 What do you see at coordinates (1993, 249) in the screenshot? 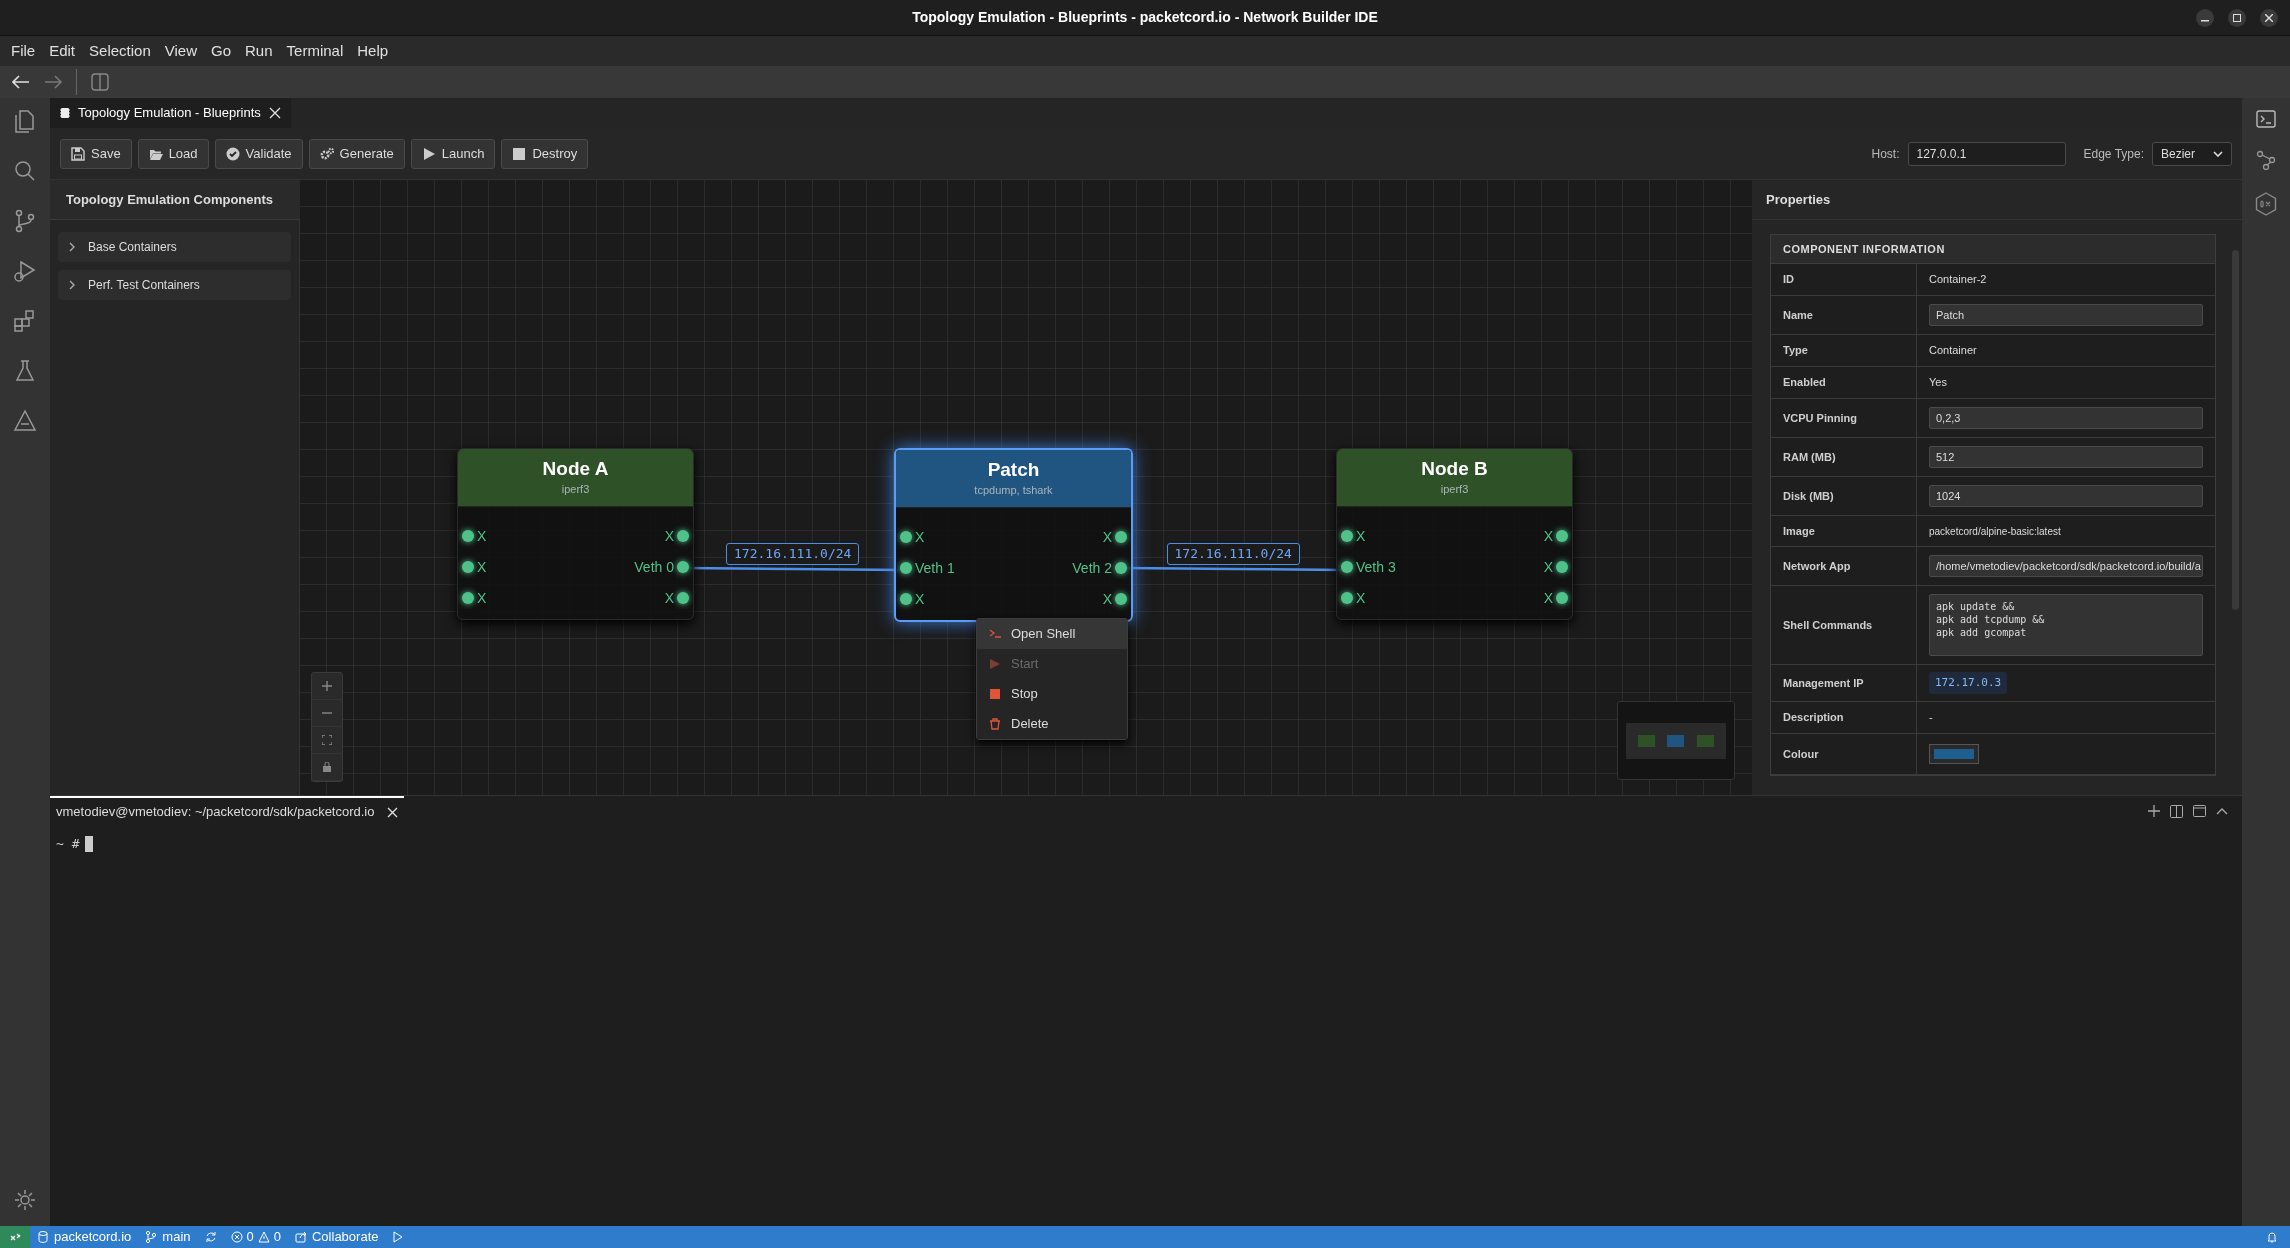
I see `section-title: COMPONENT INFORMATION` at bounding box center [1993, 249].